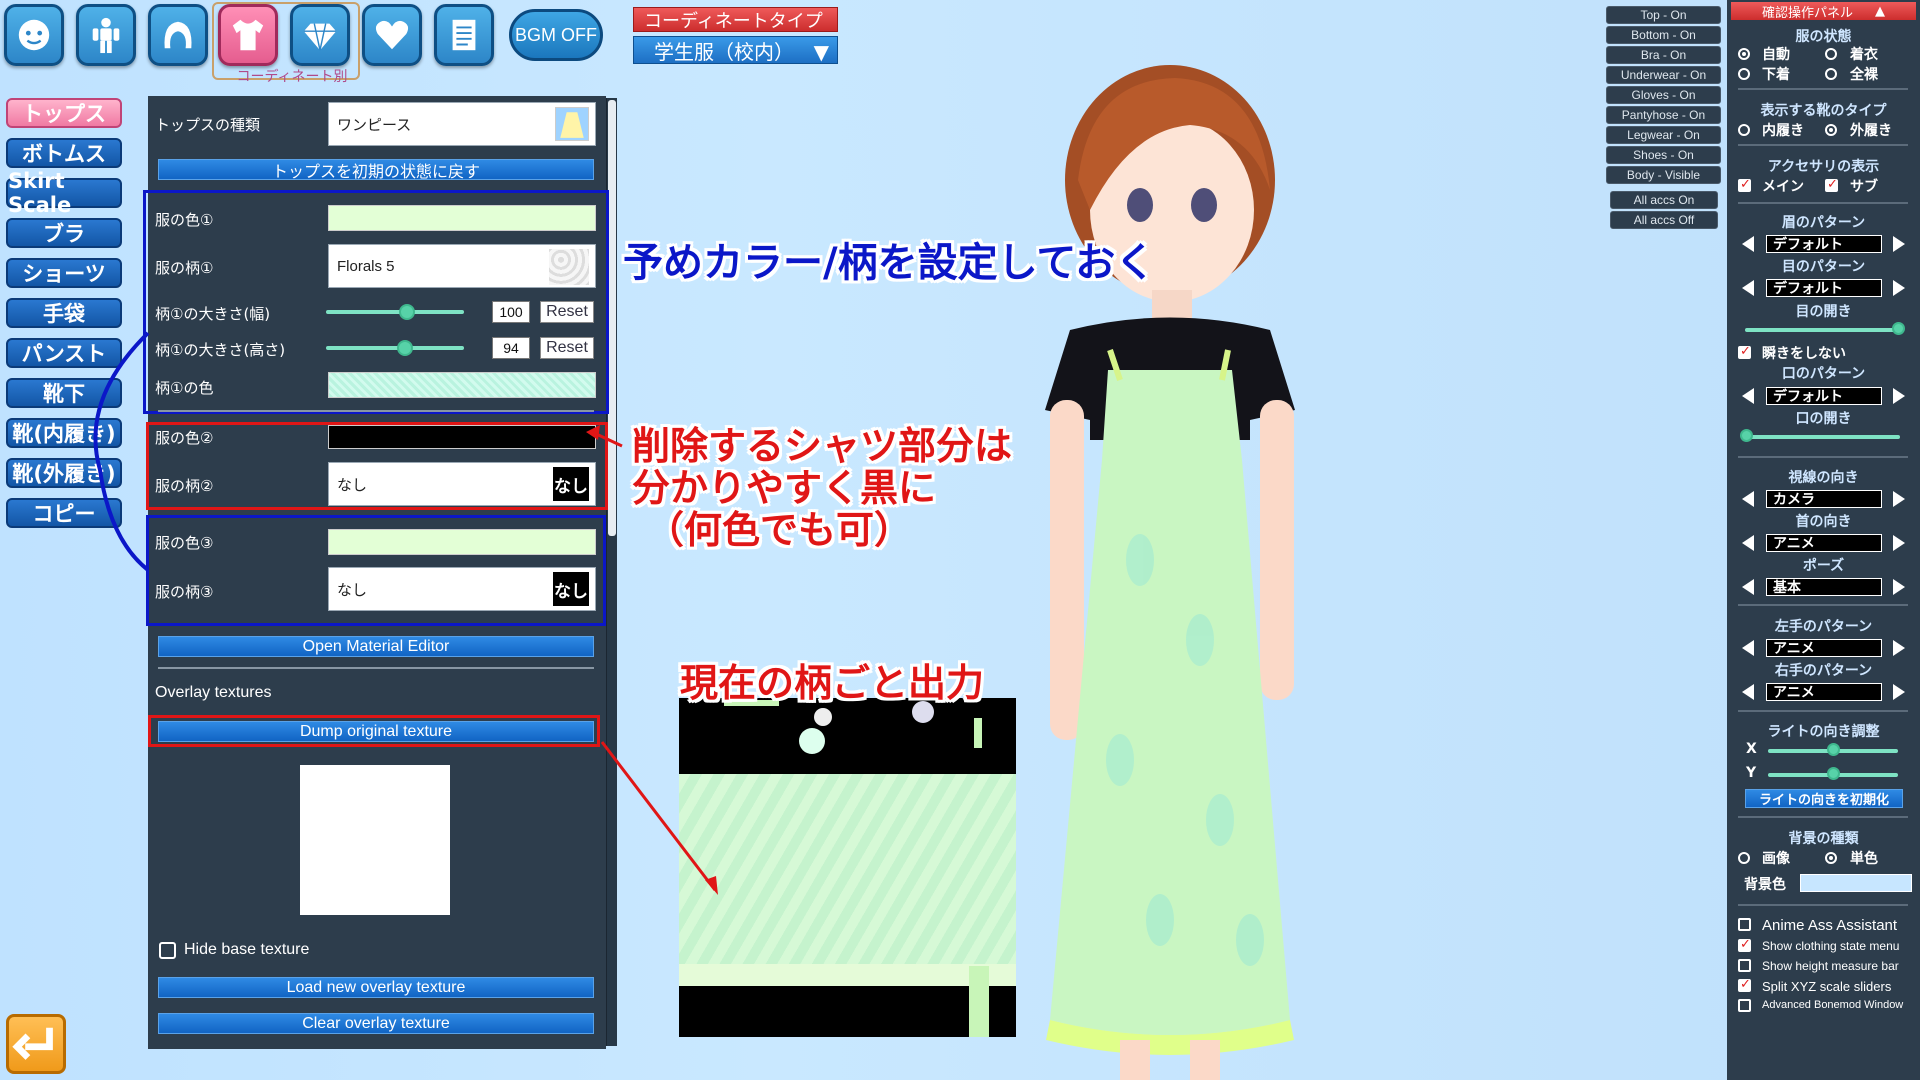 This screenshot has height=1080, width=1920. What do you see at coordinates (34, 35) in the screenshot?
I see `face-icon` at bounding box center [34, 35].